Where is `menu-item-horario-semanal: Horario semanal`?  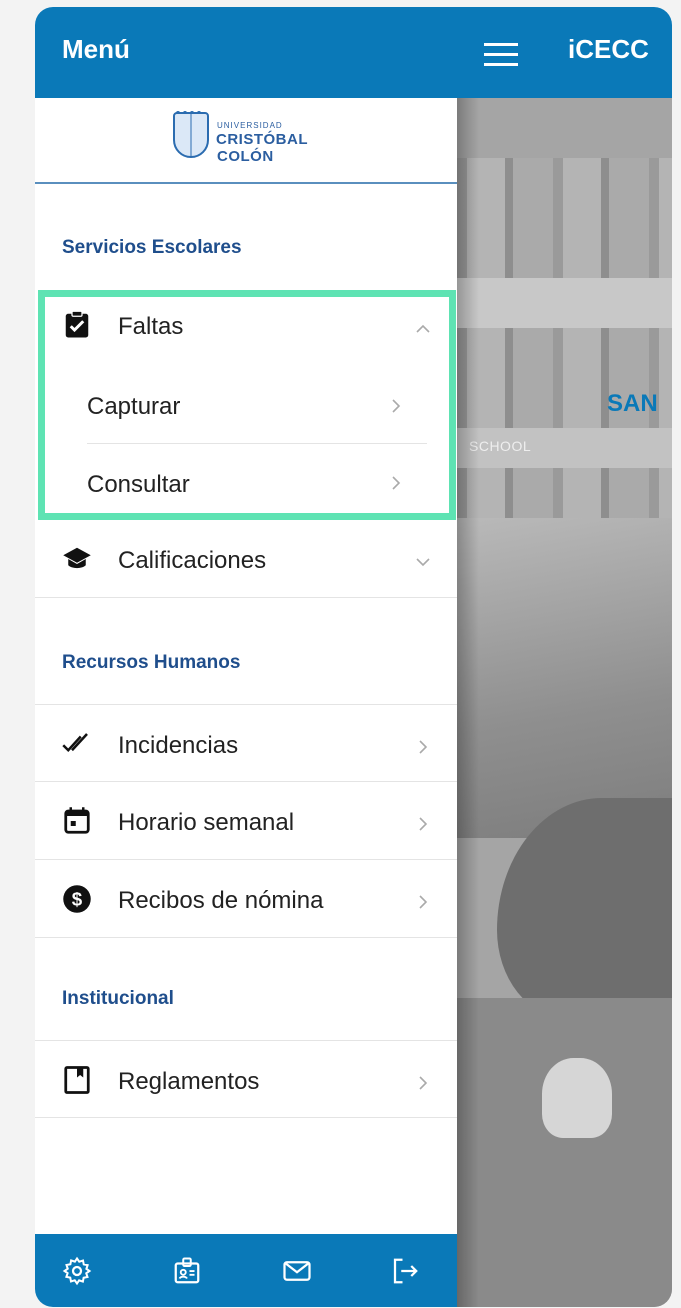
menu-item-horario-semanal: Horario semanal is located at coordinates (246, 821).